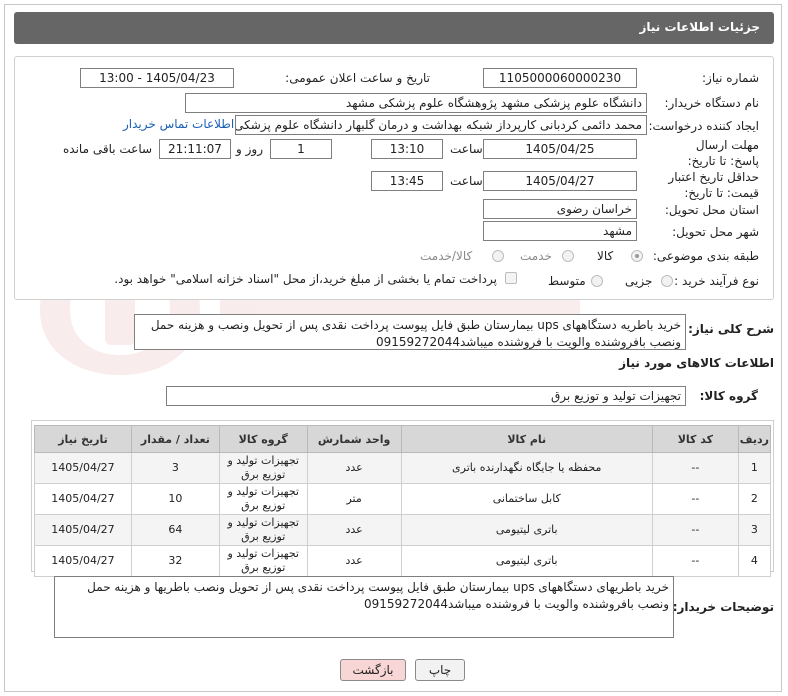 The width and height of the screenshot is (788, 696). Describe the element at coordinates (567, 281) in the screenshot. I see `purchase-option-medium: متوسط` at that location.